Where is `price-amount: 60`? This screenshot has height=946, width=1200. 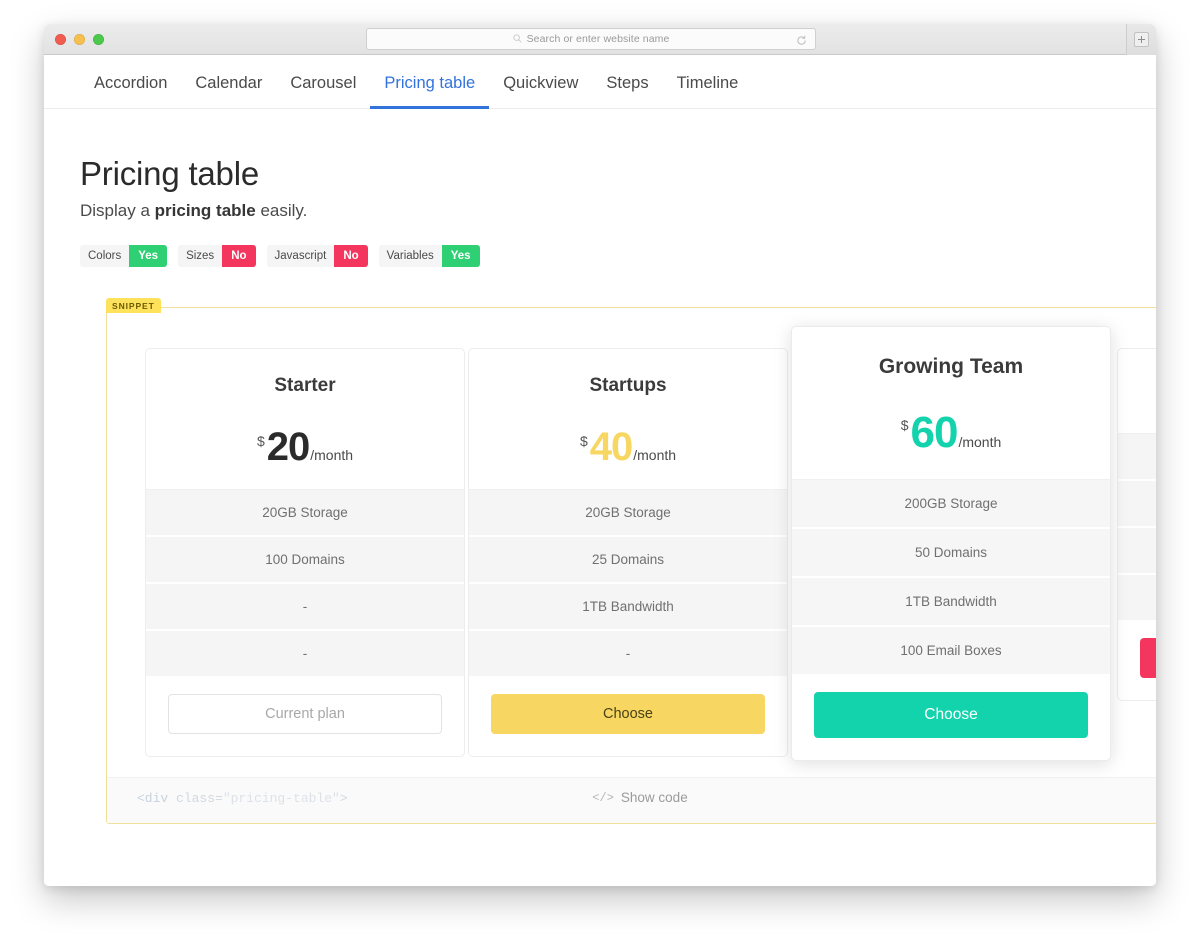
price-amount: 60 is located at coordinates (934, 432).